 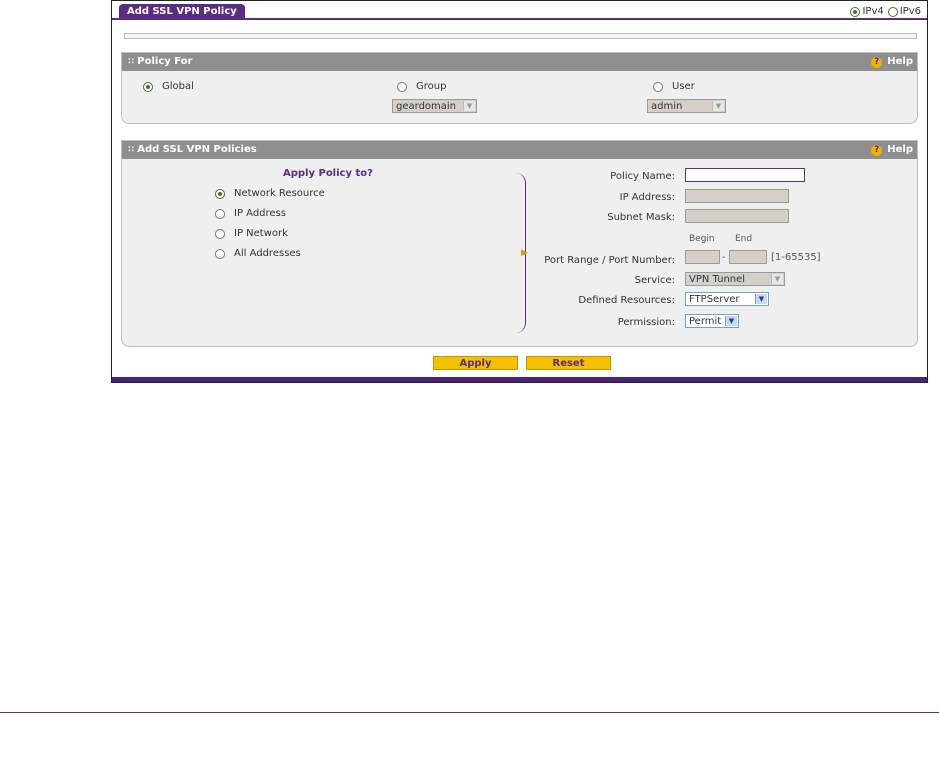 What do you see at coordinates (744, 239) in the screenshot?
I see `end-label: End` at bounding box center [744, 239].